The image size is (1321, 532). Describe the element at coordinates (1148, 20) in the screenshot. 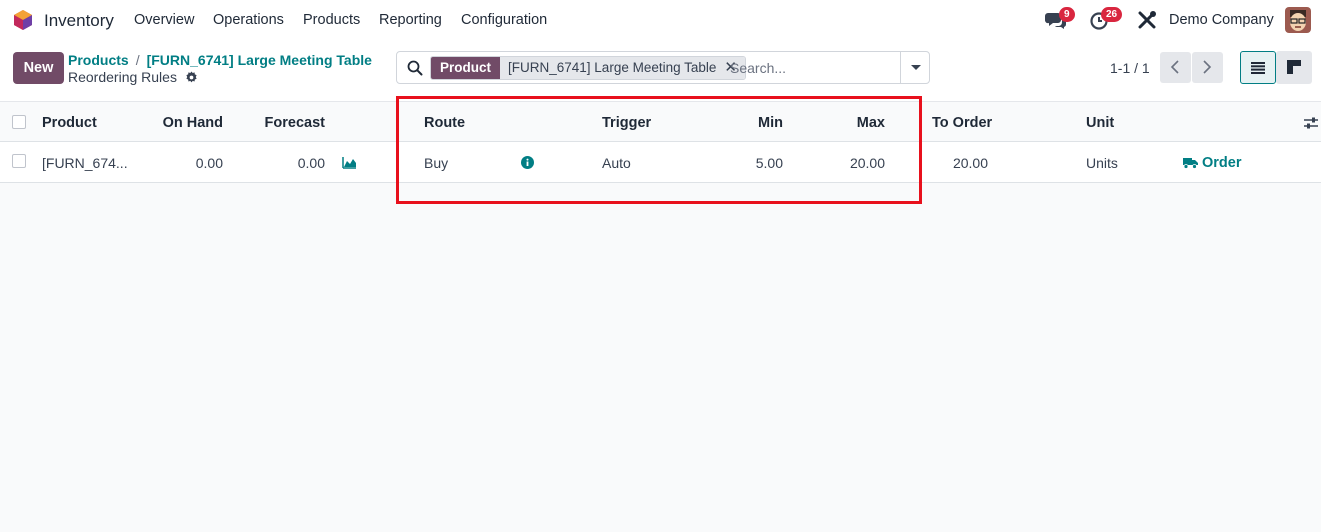

I see `tools-icon` at that location.